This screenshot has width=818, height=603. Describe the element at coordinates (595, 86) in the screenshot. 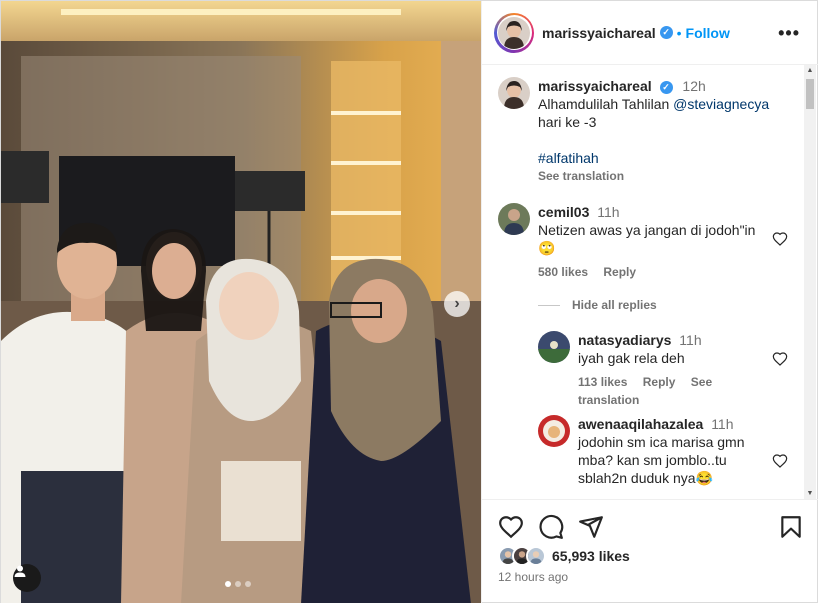

I see `caption-username: marissyaichareal` at that location.